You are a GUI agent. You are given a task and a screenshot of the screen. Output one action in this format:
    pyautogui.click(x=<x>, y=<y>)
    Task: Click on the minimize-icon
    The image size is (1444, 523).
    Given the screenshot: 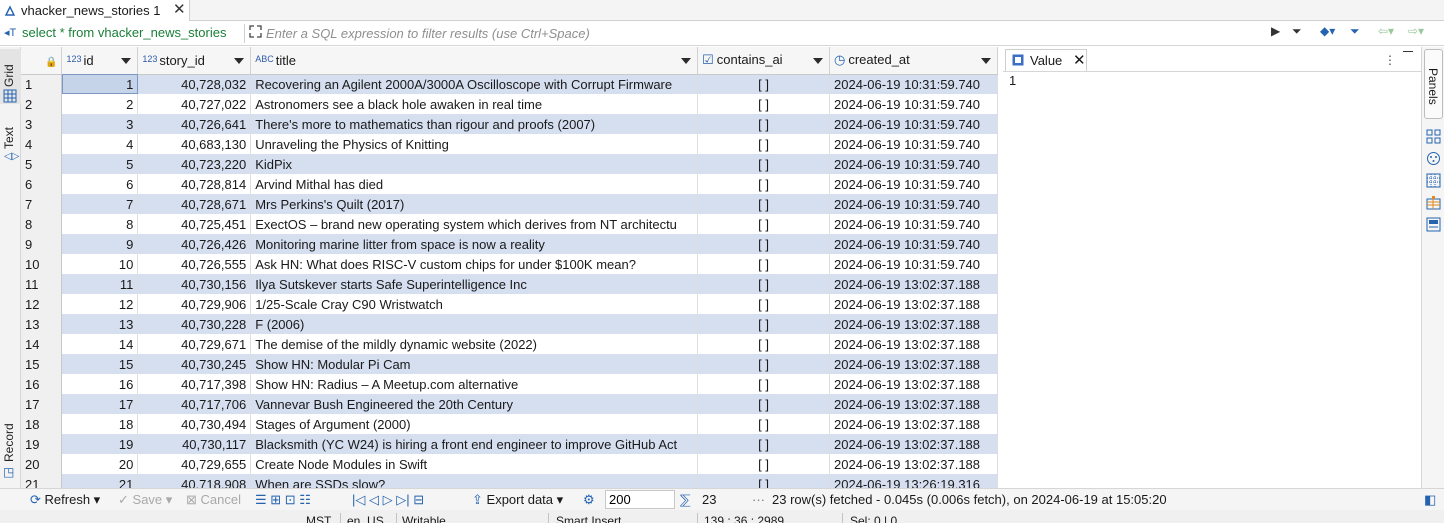 What is the action you would take?
    pyautogui.click(x=1408, y=51)
    